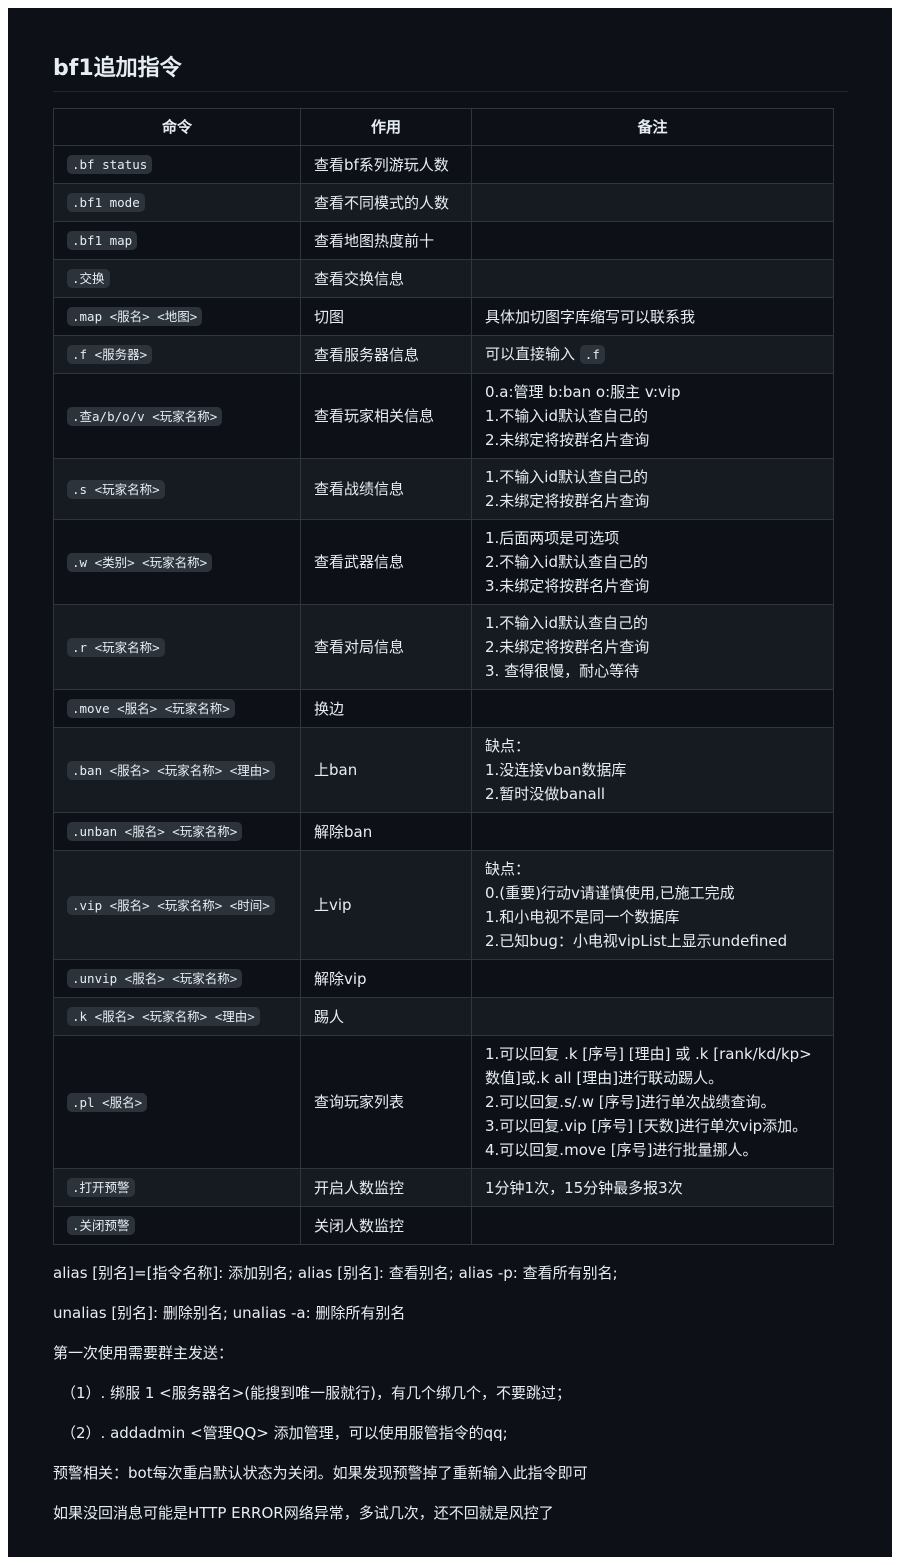 Image resolution: width=900 pixels, height=1565 pixels. I want to click on header-notes: 备注, so click(652, 127).